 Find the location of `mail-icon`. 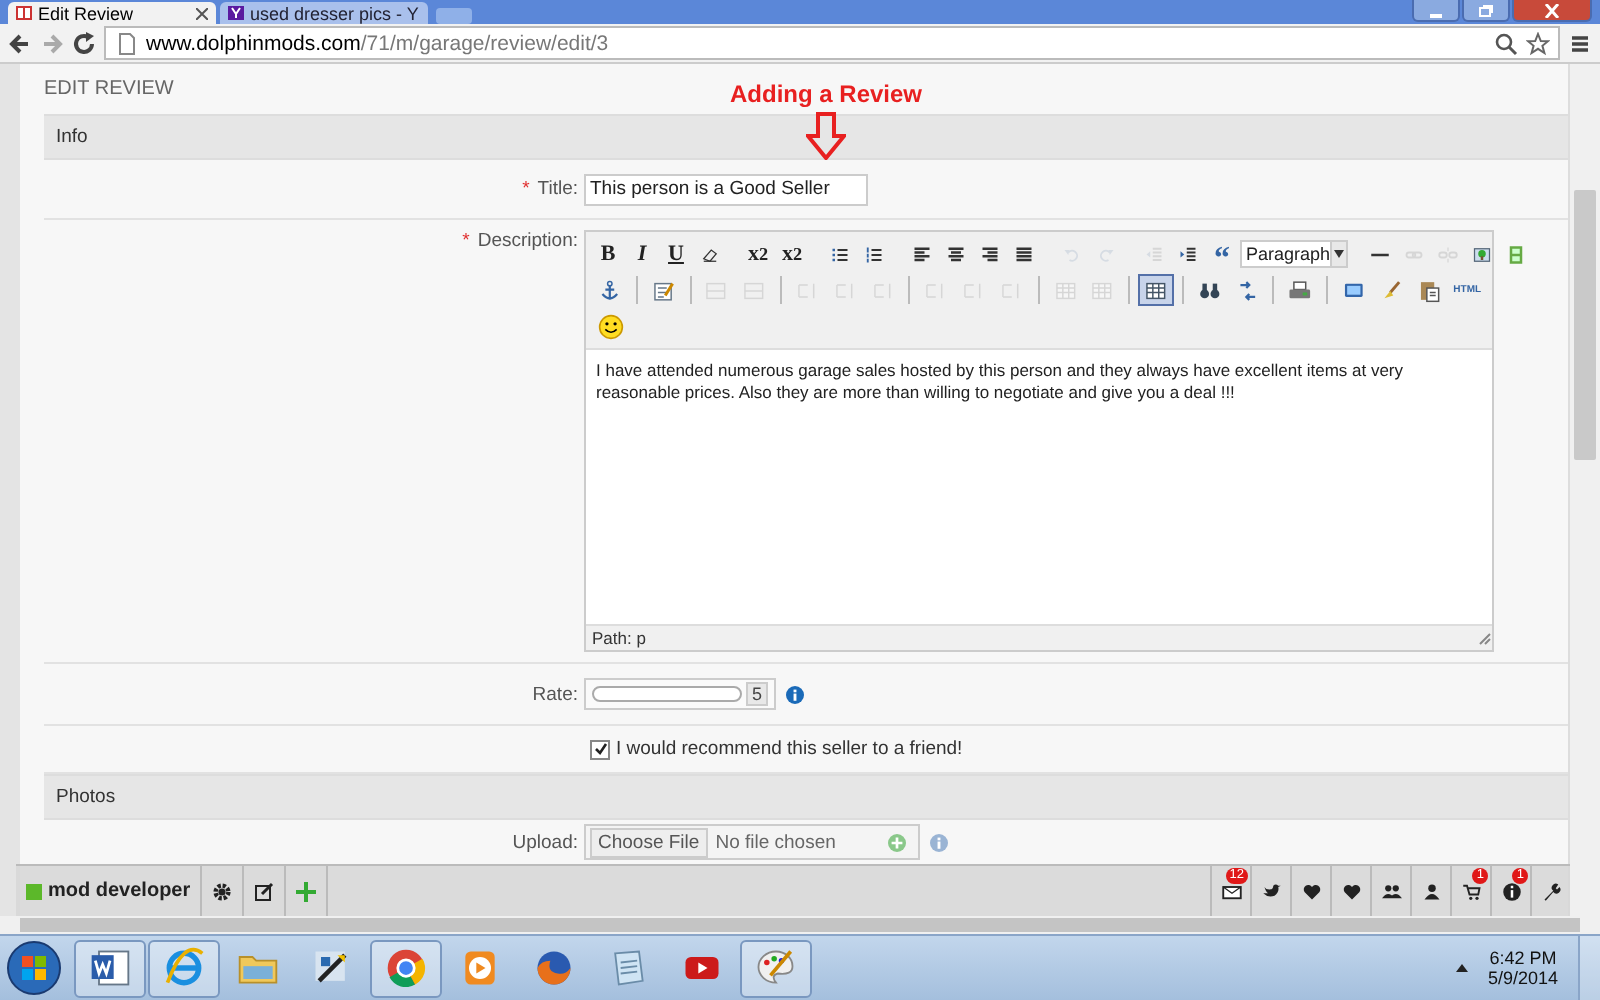

mail-icon is located at coordinates (1231, 891).